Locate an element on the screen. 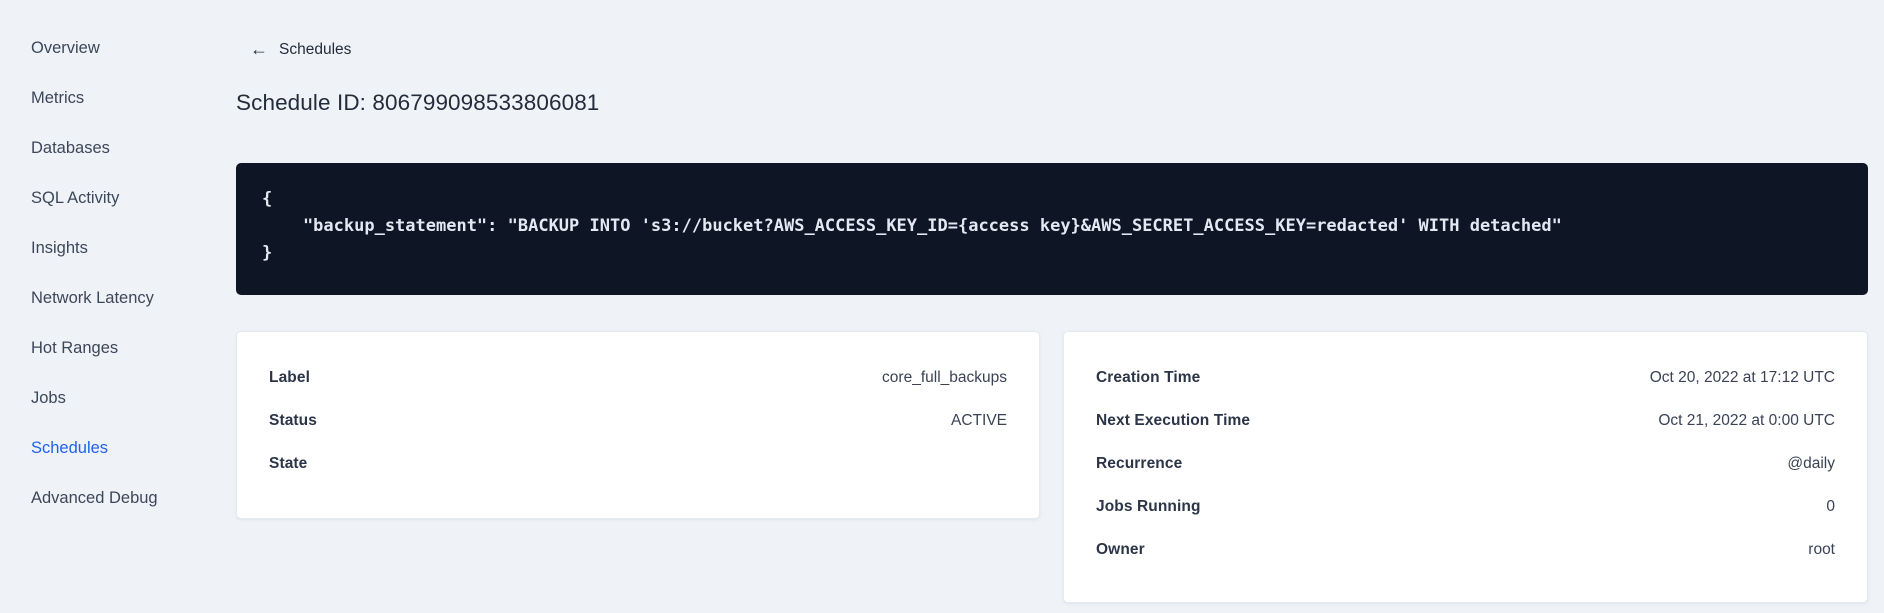 Image resolution: width=1884 pixels, height=613 pixels. sidebar-item-label: Metrics is located at coordinates (58, 97).